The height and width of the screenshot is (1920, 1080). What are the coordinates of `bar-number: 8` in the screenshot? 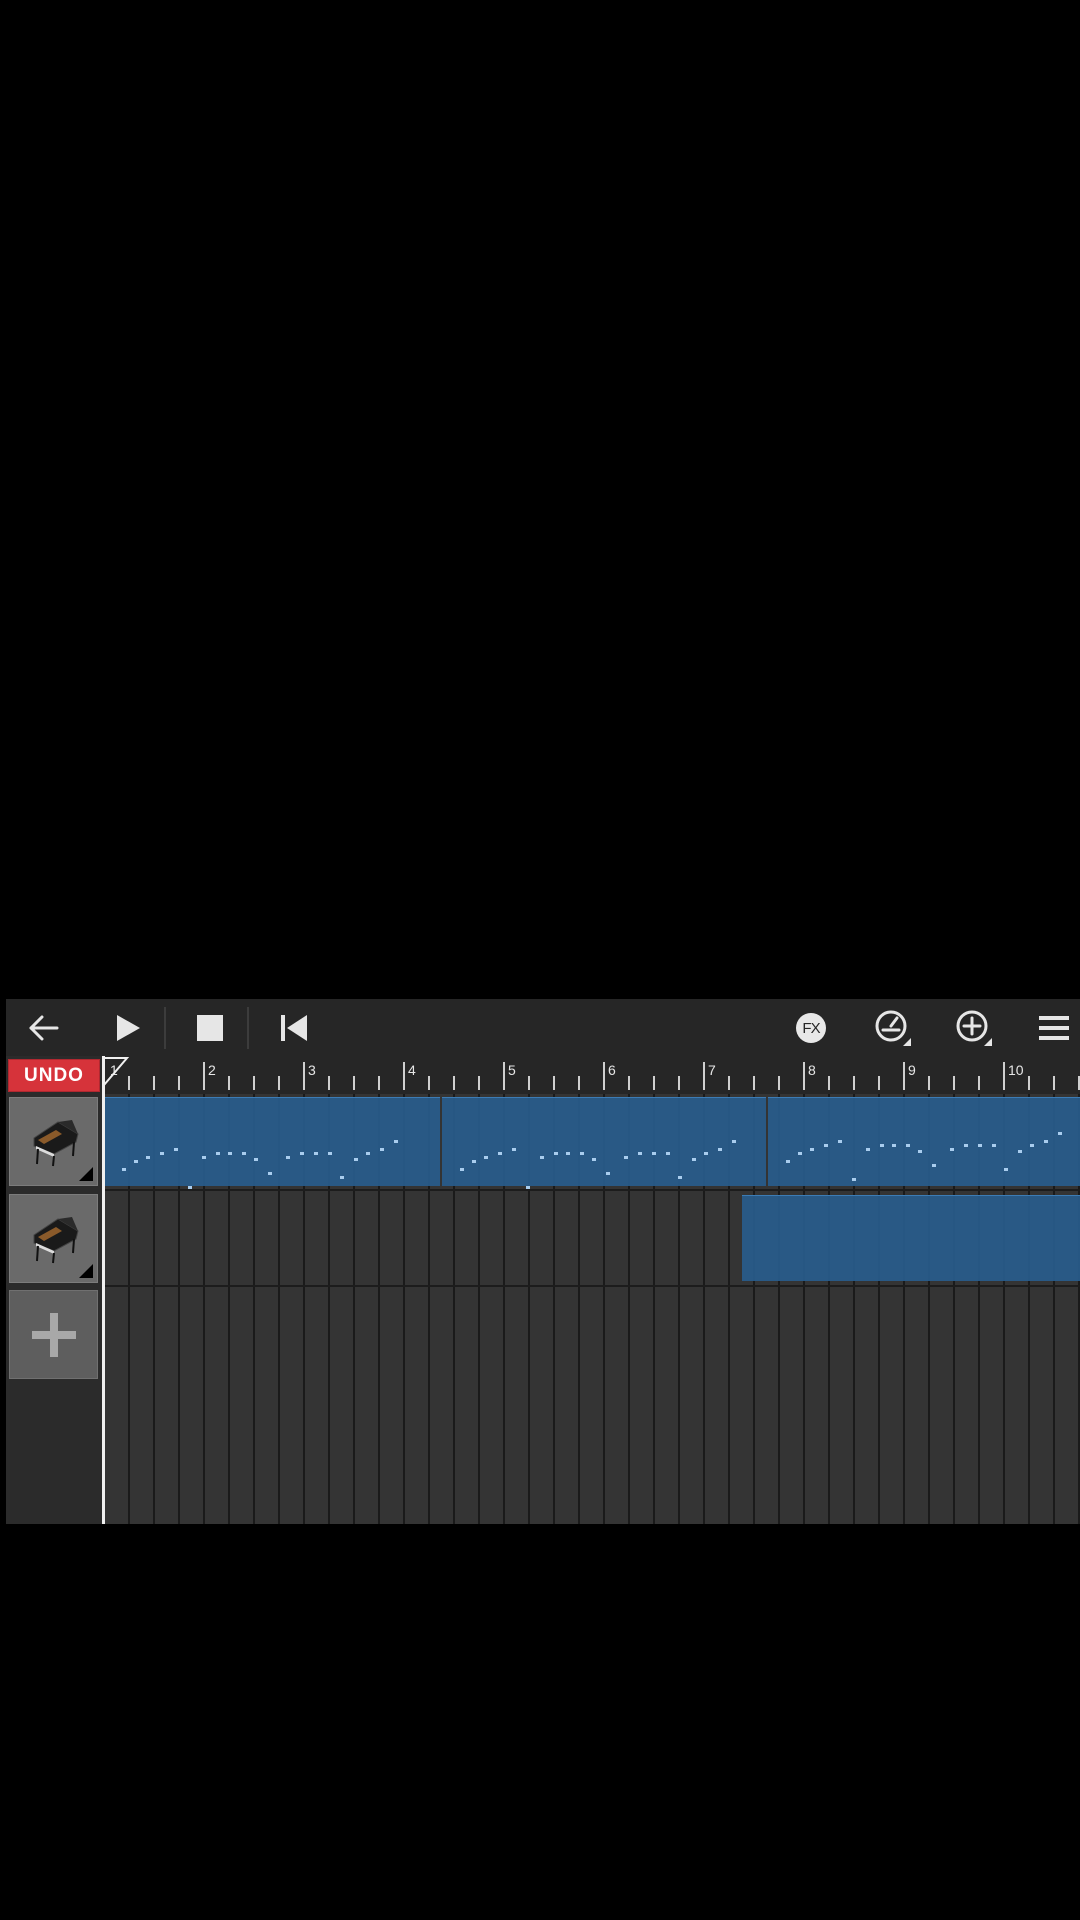 It's located at (812, 1070).